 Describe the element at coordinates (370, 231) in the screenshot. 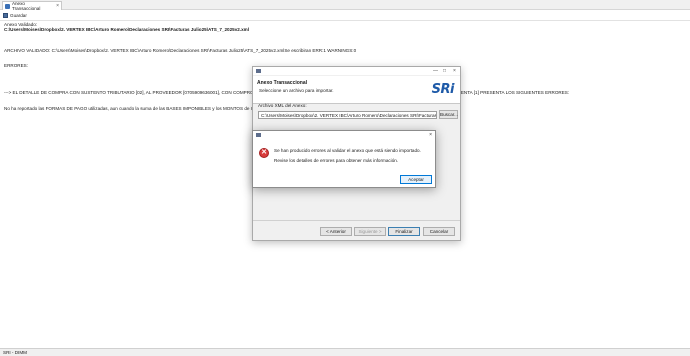

I see `next-button: Siguiente >` at that location.